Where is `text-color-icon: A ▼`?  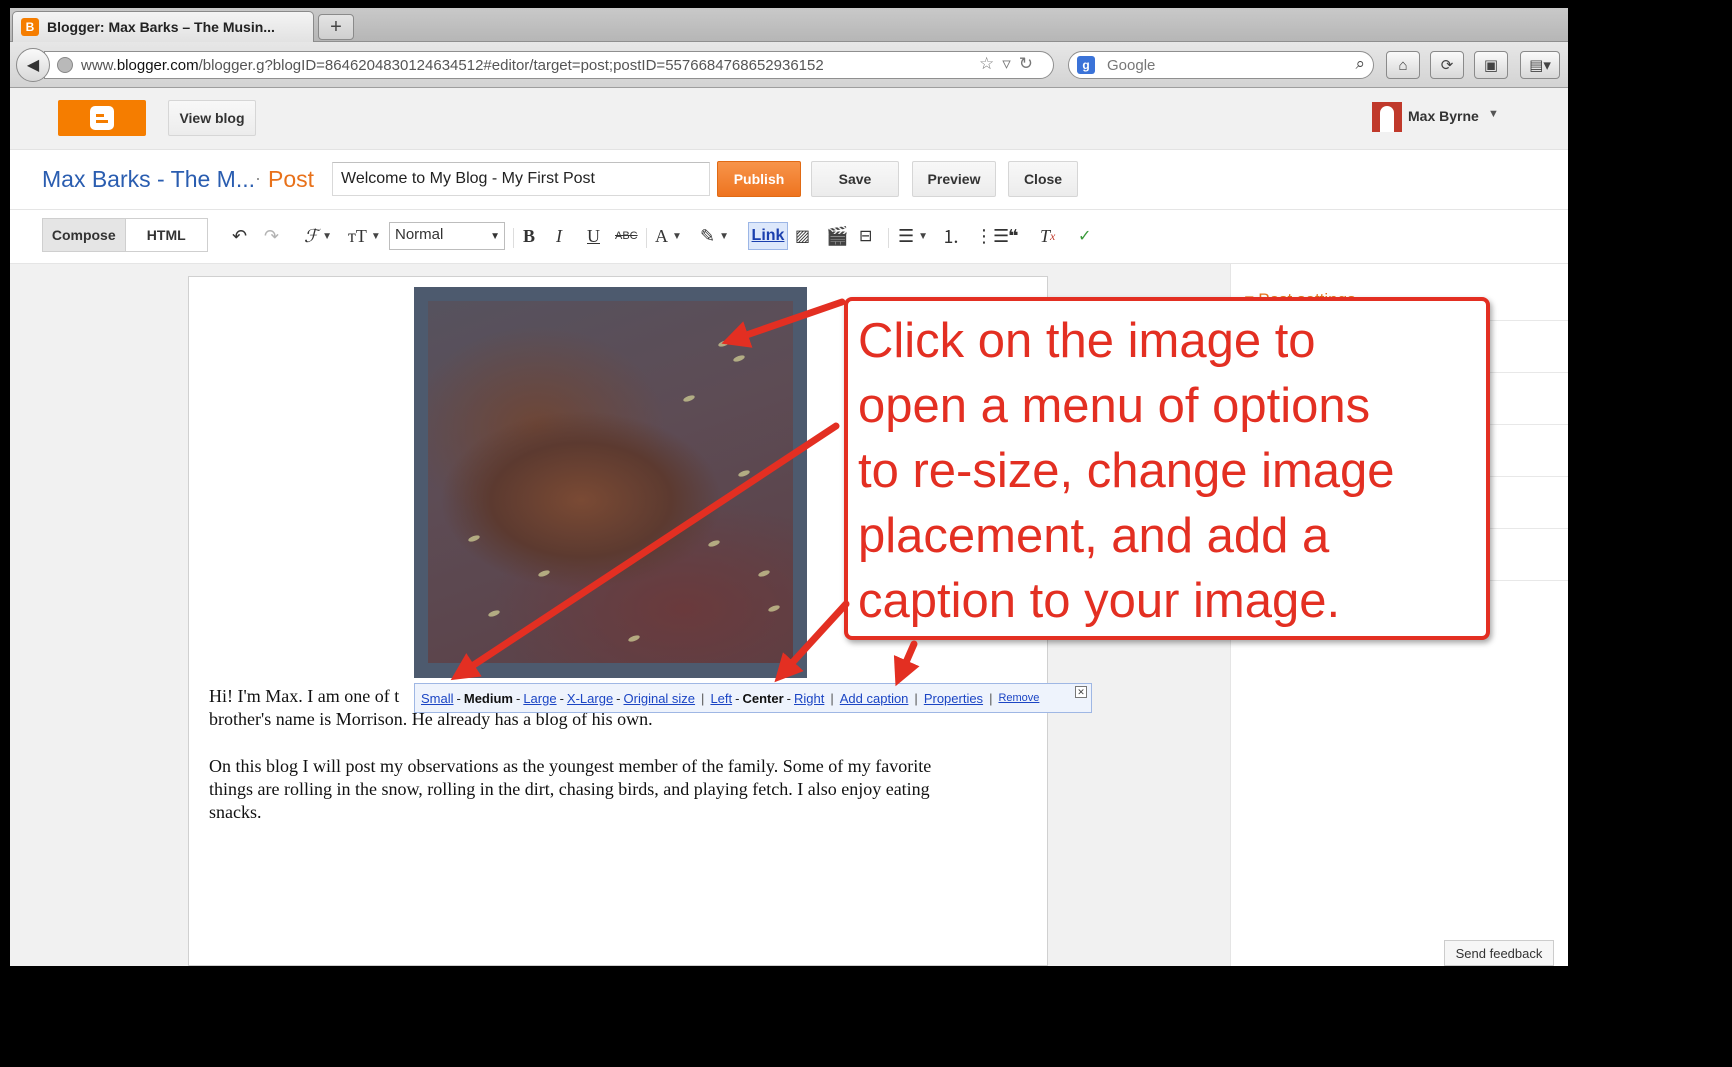
text-color-icon: A ▼ is located at coordinates (668, 236).